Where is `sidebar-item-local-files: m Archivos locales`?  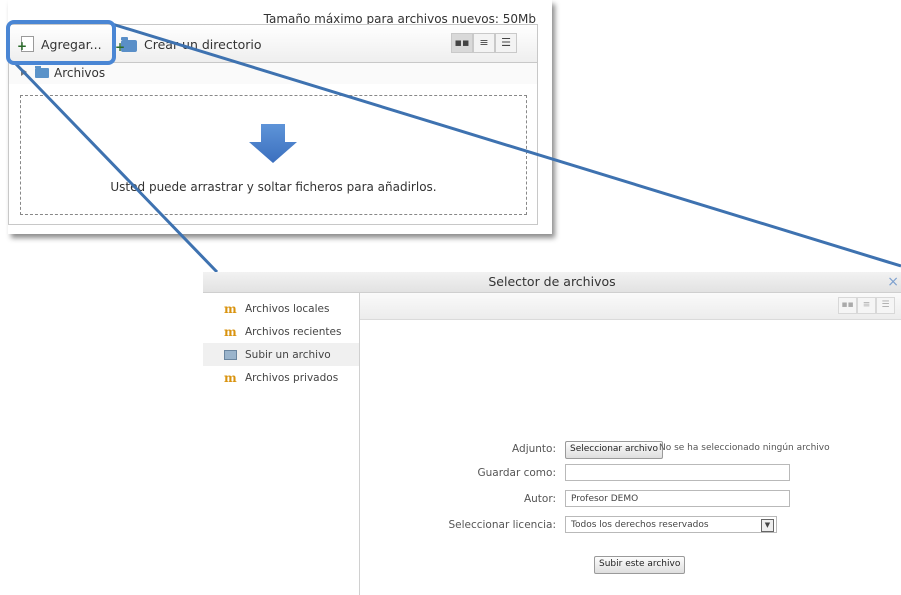 sidebar-item-local-files: m Archivos locales is located at coordinates (281, 308).